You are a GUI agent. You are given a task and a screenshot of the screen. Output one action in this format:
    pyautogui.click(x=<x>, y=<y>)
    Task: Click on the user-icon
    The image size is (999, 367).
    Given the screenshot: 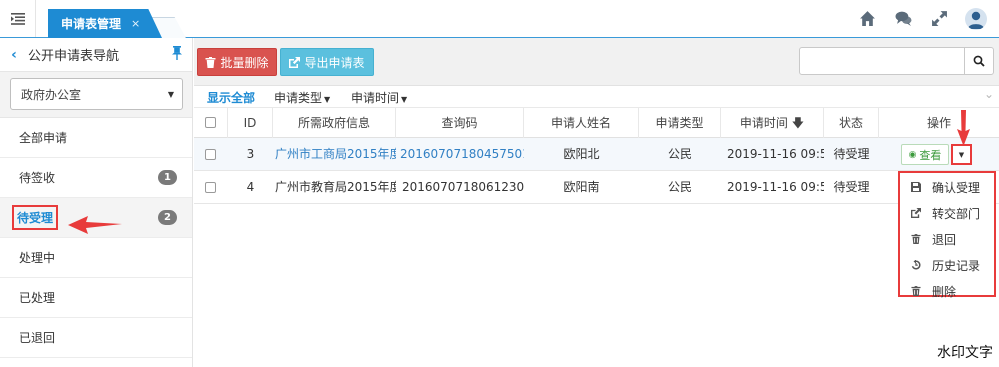 What is the action you would take?
    pyautogui.click(x=976, y=20)
    